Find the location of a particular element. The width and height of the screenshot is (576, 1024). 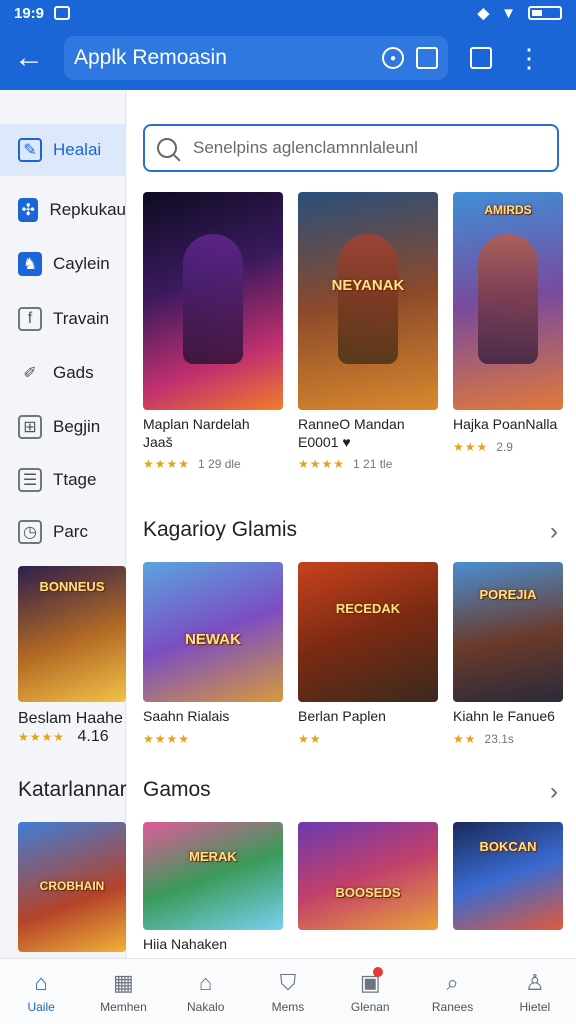

game-logo: CROBHAIN is located at coordinates (72, 886).